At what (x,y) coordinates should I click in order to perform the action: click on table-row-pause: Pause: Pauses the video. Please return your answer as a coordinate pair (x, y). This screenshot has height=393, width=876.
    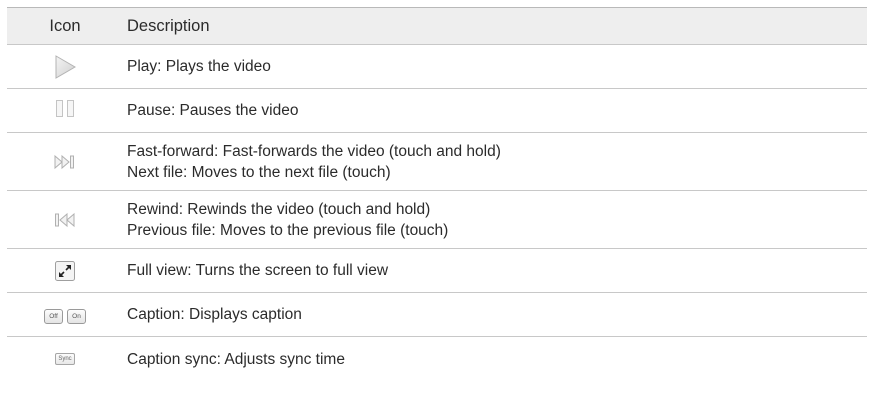
    Looking at the image, I should click on (437, 111).